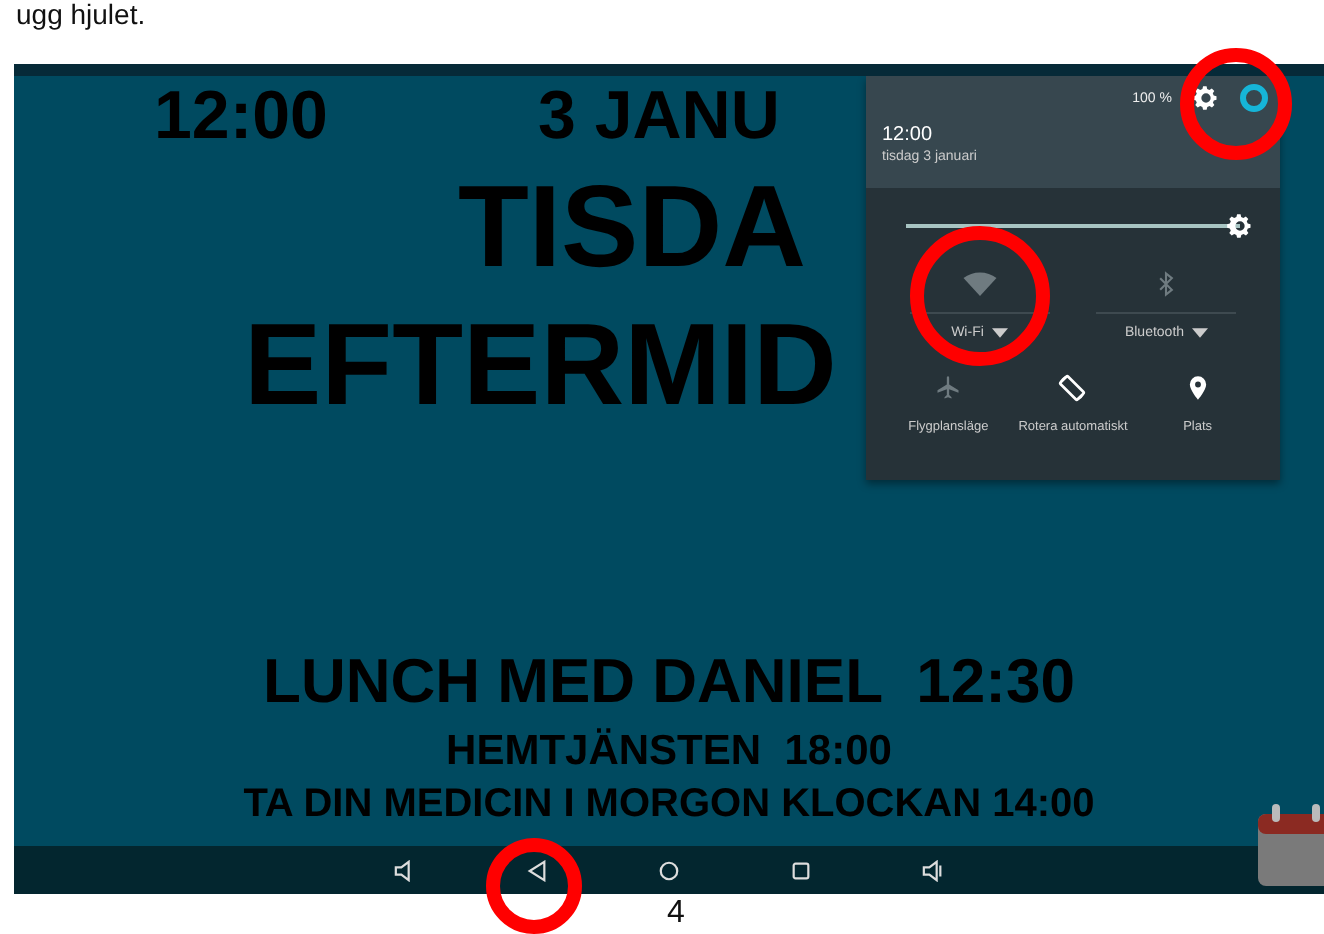  Describe the element at coordinates (908, 135) in the screenshot. I see `time-text: 12:00` at that location.